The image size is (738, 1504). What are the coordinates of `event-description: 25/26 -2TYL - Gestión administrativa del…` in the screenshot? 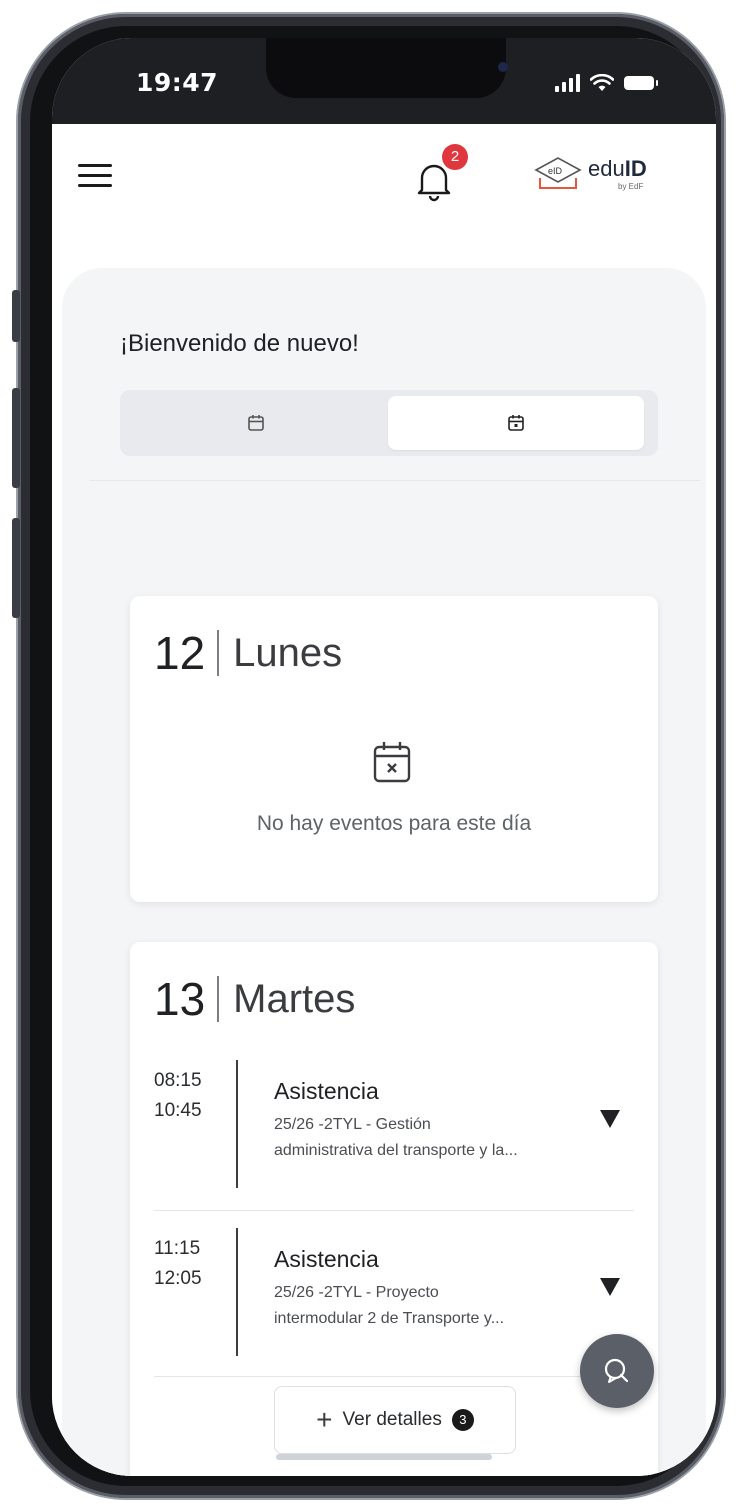 It's located at (396, 1137).